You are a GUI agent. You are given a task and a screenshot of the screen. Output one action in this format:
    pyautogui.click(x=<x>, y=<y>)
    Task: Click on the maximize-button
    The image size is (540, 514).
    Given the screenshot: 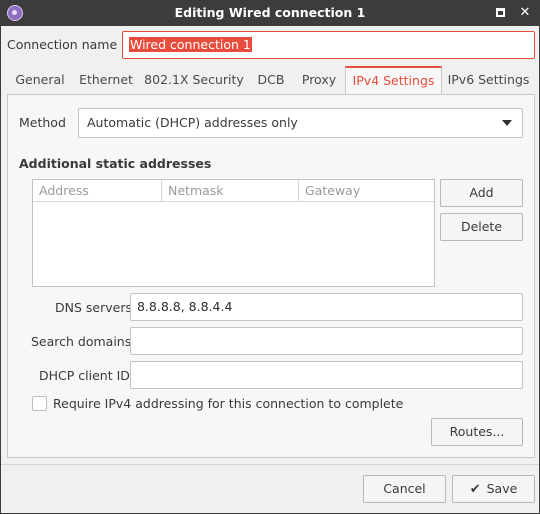 What is the action you would take?
    pyautogui.click(x=500, y=13)
    